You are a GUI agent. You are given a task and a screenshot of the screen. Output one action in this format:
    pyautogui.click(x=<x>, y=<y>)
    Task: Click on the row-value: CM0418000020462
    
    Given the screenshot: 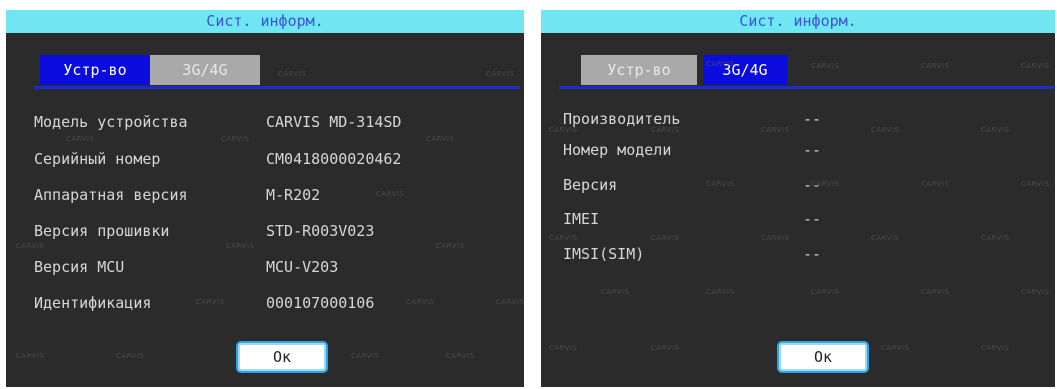 What is the action you would take?
    pyautogui.click(x=334, y=159)
    